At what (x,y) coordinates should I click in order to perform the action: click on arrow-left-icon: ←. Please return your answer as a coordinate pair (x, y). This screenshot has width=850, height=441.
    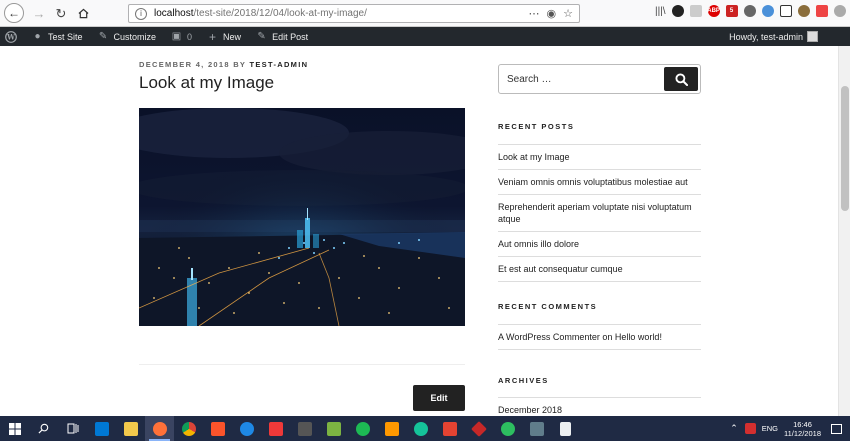
    Looking at the image, I should click on (14, 13).